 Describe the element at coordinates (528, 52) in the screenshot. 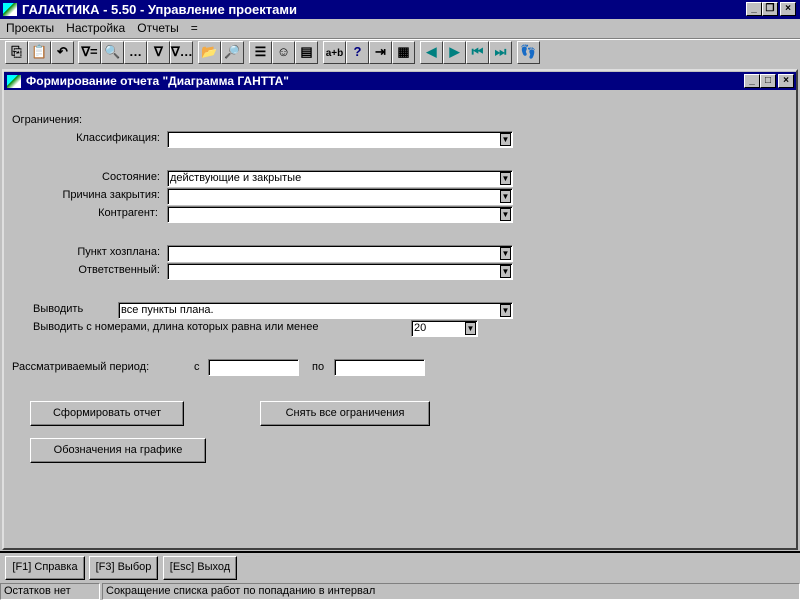

I see `footprints-button: 👣` at that location.